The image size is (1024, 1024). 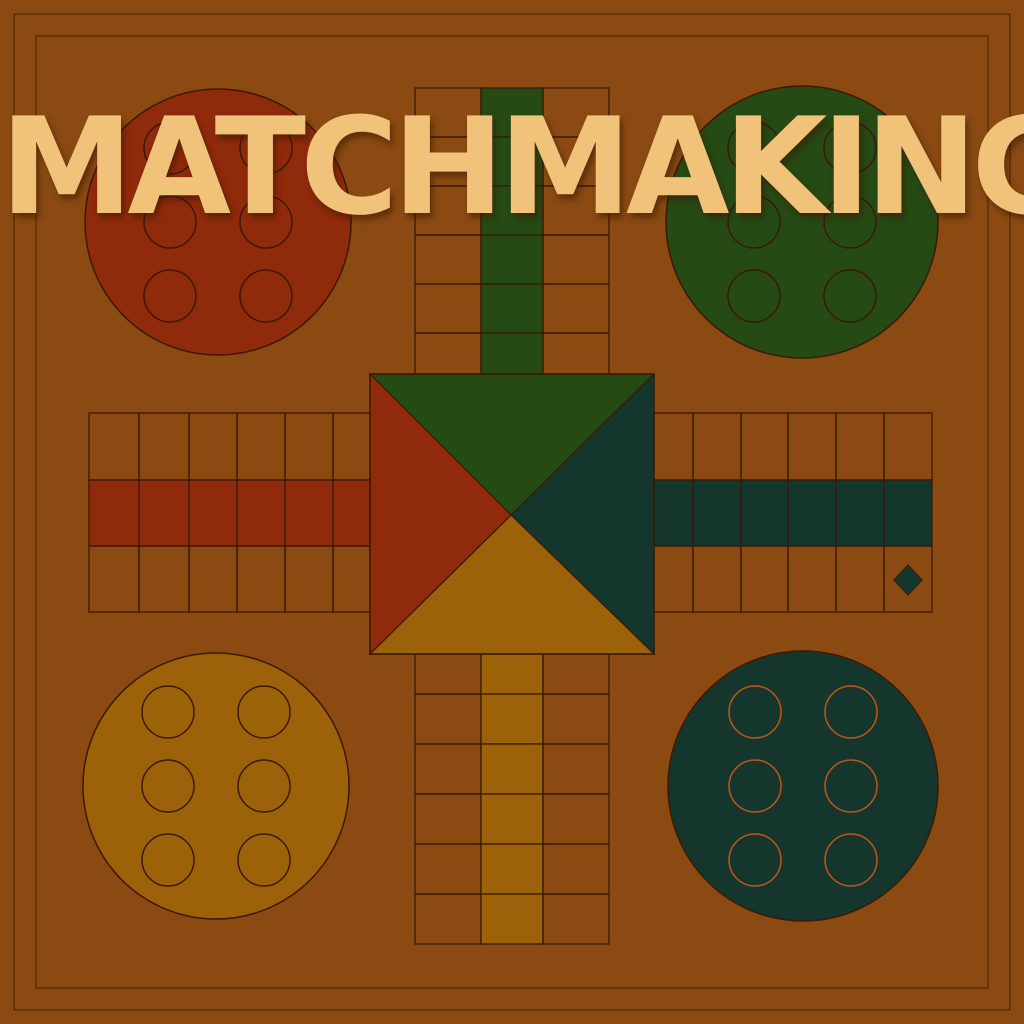 I want to click on track-bottom, so click(x=512, y=799).